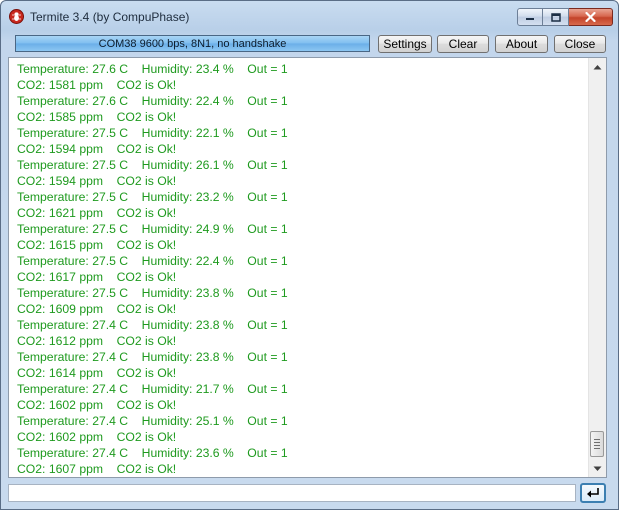 The height and width of the screenshot is (510, 619). I want to click on minimize-icon, so click(530, 19).